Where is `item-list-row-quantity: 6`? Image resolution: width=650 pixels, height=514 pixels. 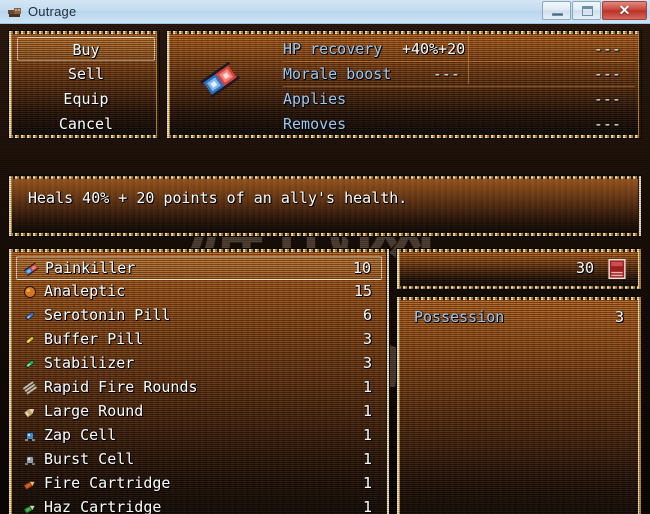 item-list-row-quantity: 6 is located at coordinates (367, 315).